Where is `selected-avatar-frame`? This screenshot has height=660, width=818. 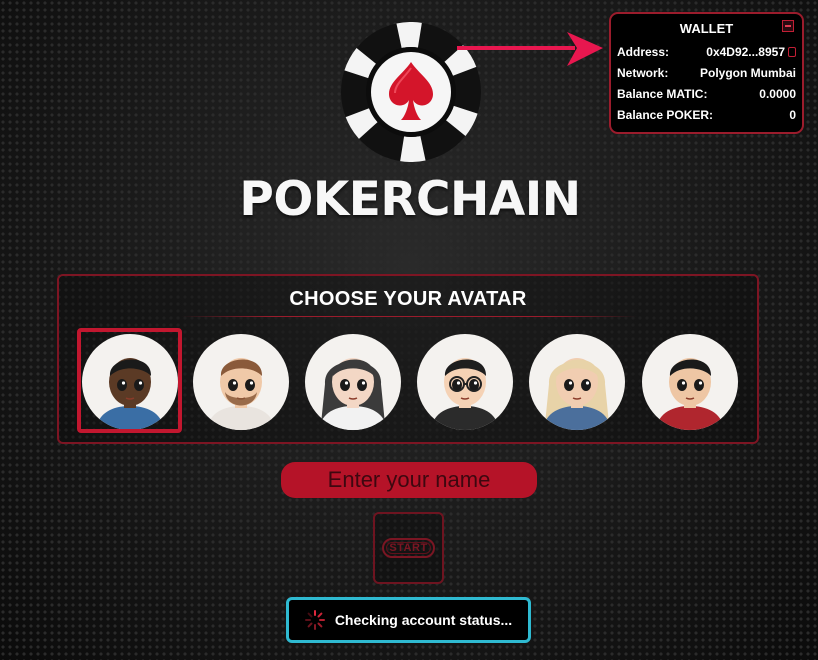
selected-avatar-frame is located at coordinates (129, 380).